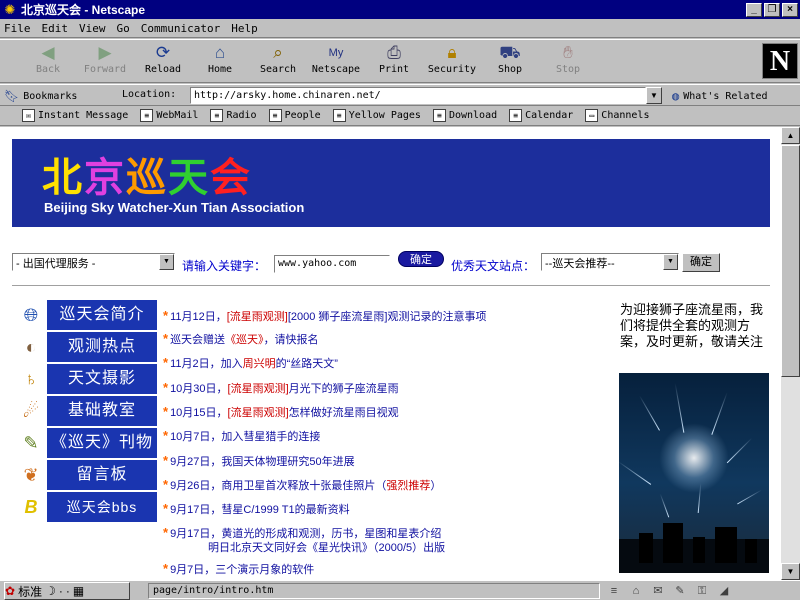  I want to click on print-button: ⎙ Print, so click(394, 62).